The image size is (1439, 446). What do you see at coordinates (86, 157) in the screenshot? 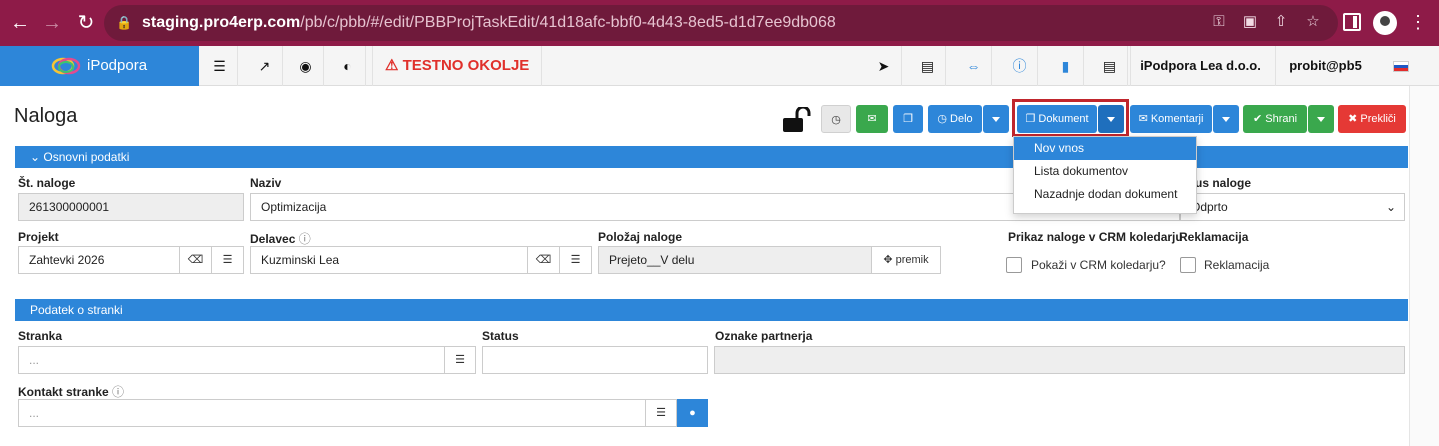
I see `section-title: Osnovni podatki` at bounding box center [86, 157].